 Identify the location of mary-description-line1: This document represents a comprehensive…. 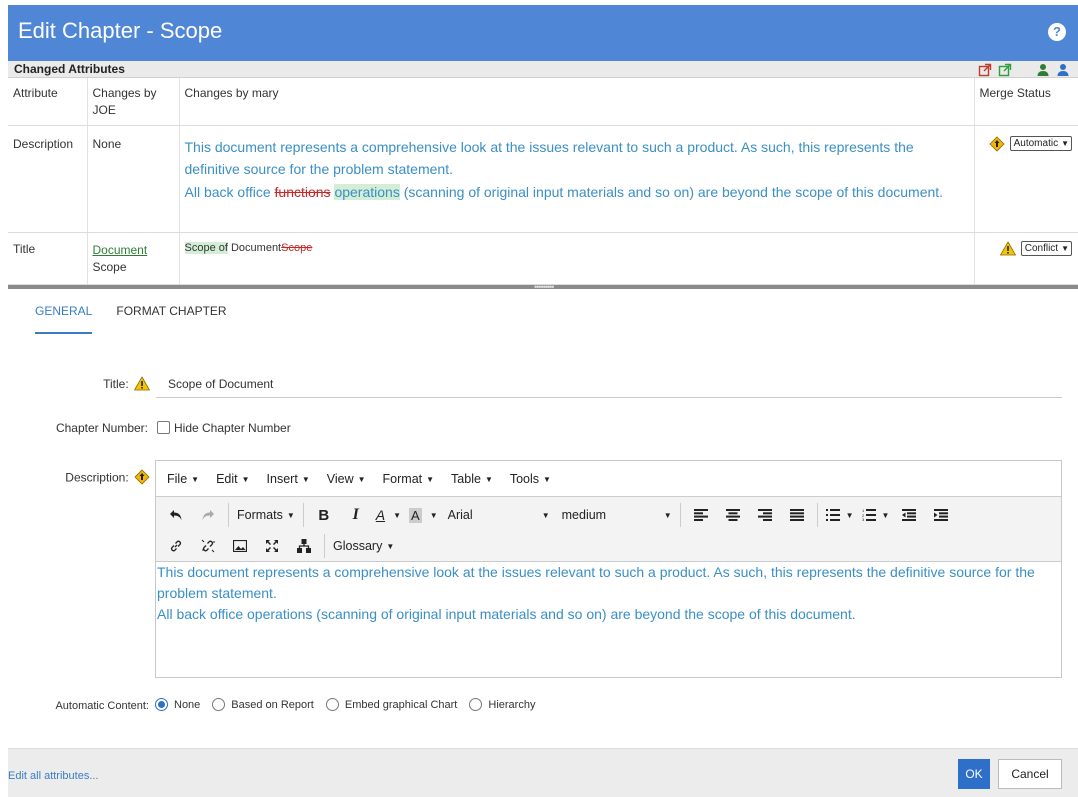
(549, 157).